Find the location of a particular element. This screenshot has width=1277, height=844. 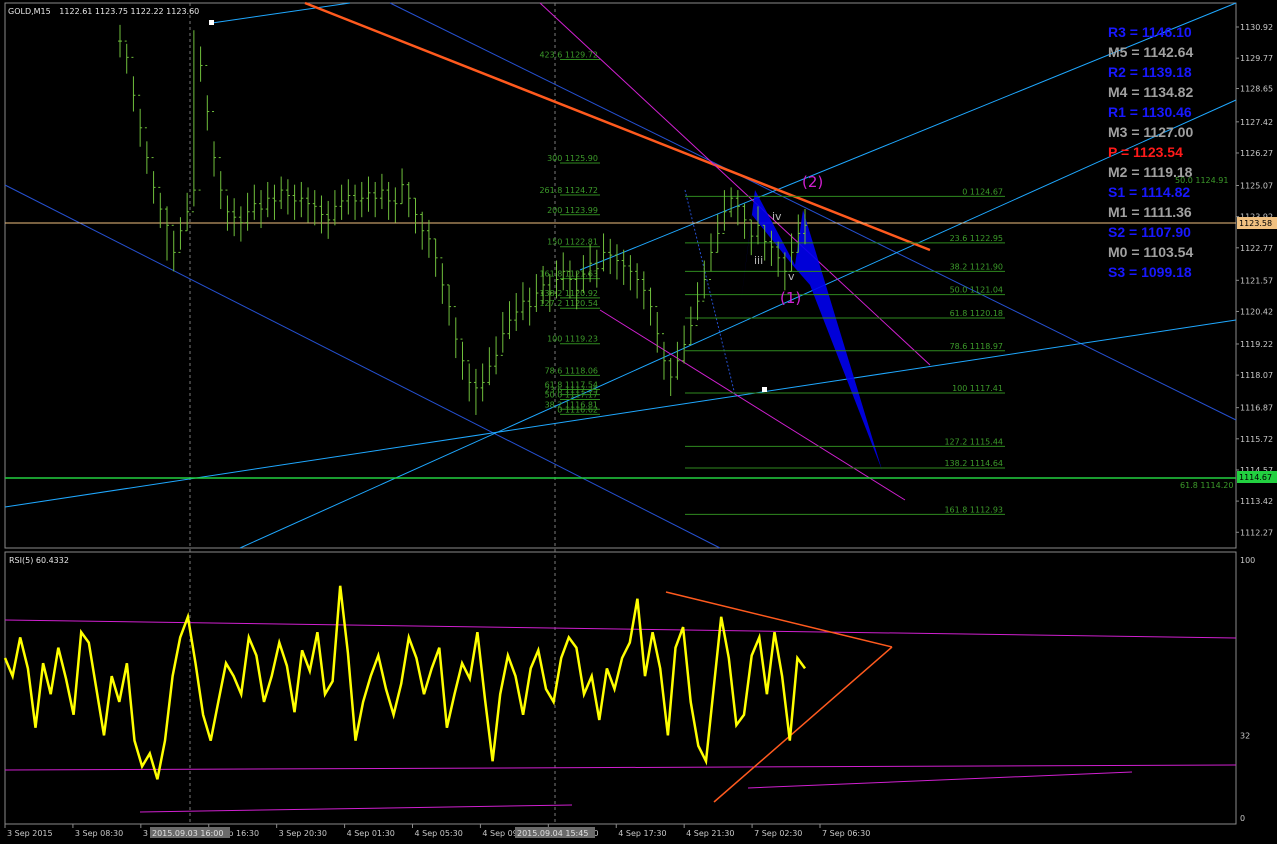

harmonic-pattern is located at coordinates (811, 330).